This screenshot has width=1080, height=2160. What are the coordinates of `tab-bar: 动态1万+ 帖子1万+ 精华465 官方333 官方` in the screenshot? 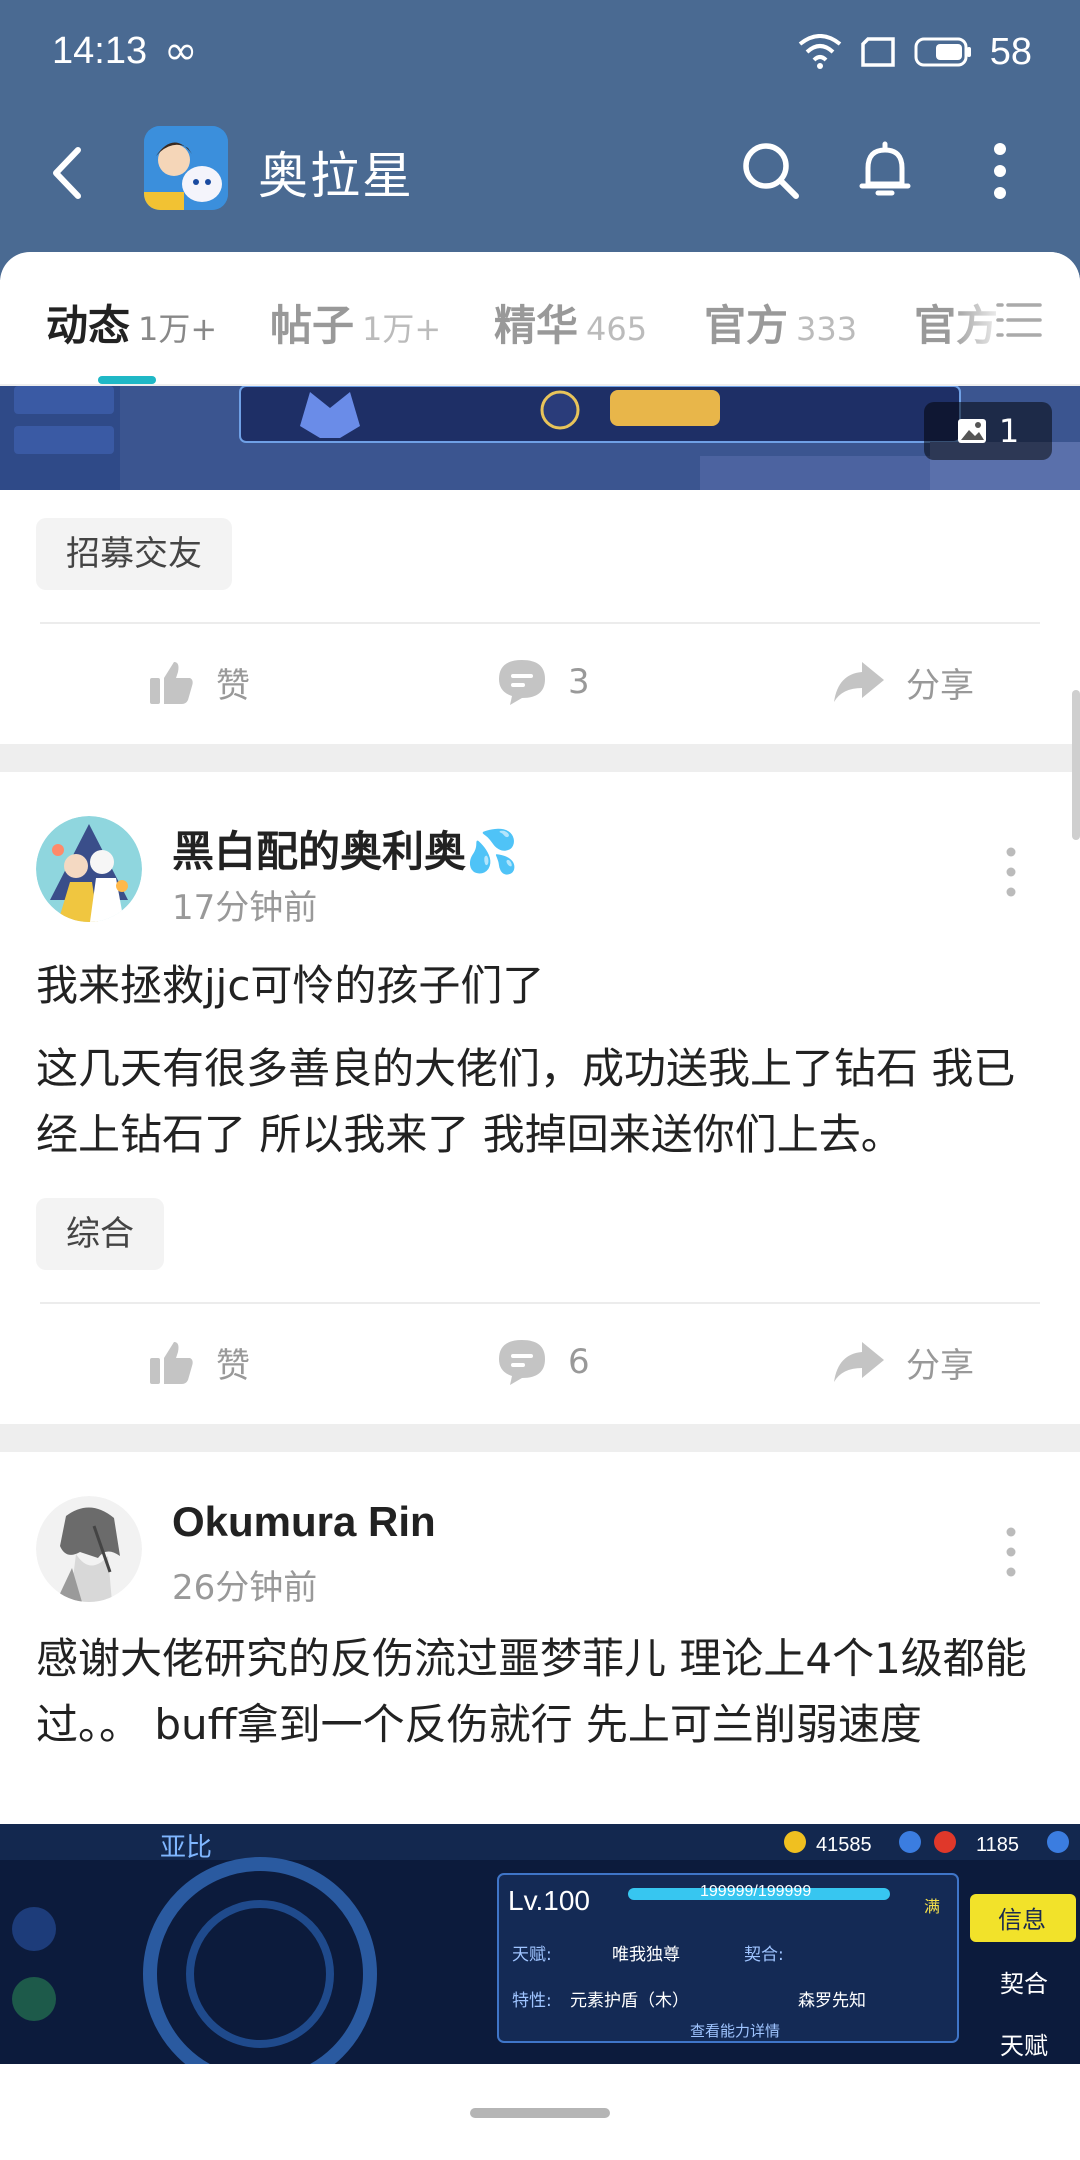 It's located at (540, 319).